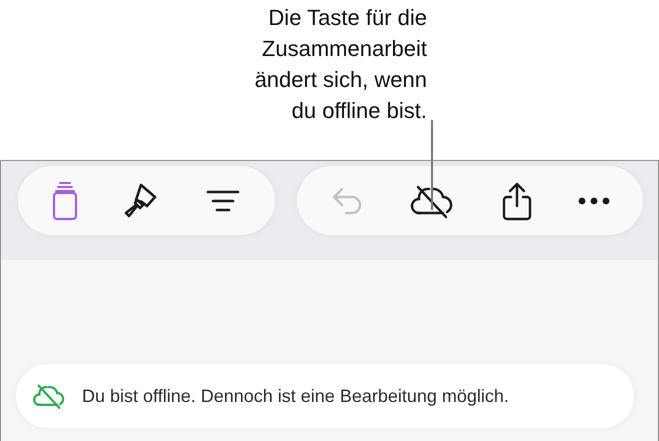 This screenshot has width=659, height=441. What do you see at coordinates (65, 200) in the screenshot?
I see `pages-icon` at bounding box center [65, 200].